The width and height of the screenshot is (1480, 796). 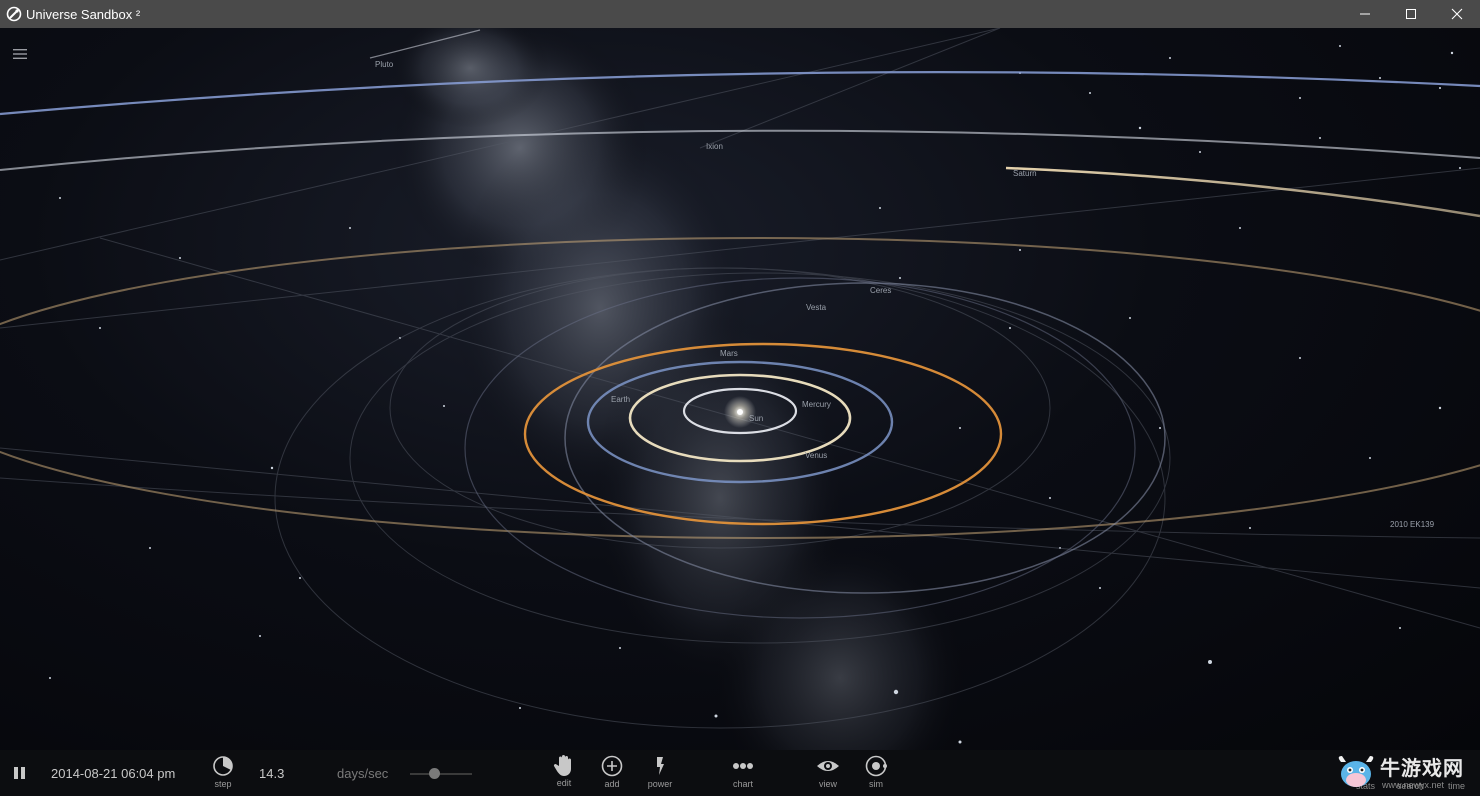 What do you see at coordinates (271, 773) in the screenshot?
I see `speed-value: 14.3` at bounding box center [271, 773].